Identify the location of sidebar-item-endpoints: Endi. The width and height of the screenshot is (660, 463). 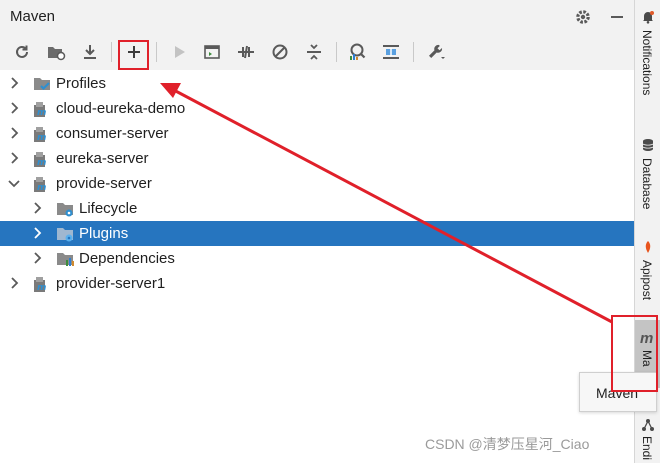
(647, 439).